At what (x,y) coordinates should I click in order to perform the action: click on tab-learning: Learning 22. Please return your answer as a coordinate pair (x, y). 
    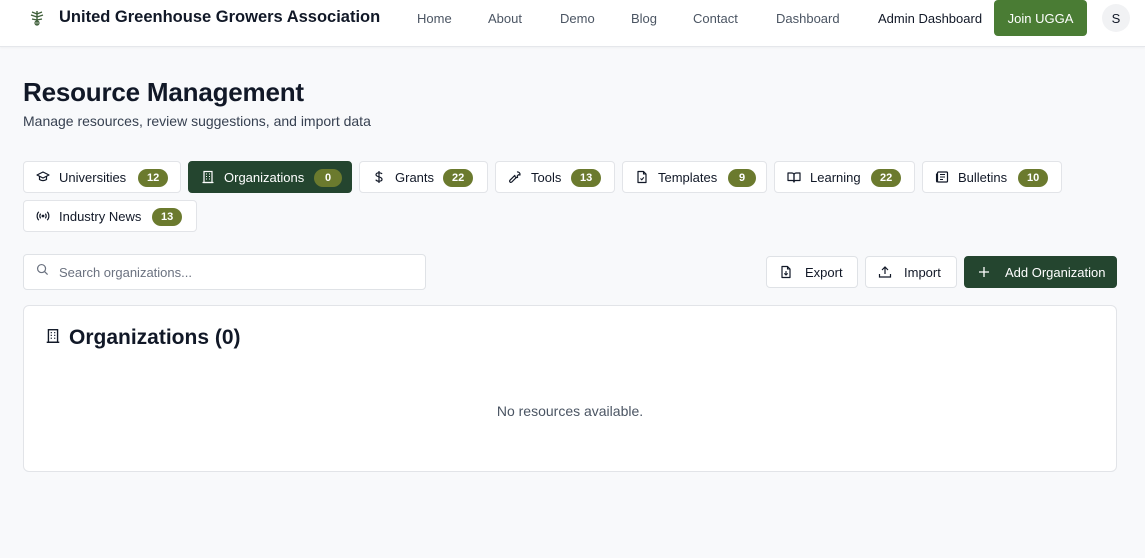
    Looking at the image, I should click on (844, 177).